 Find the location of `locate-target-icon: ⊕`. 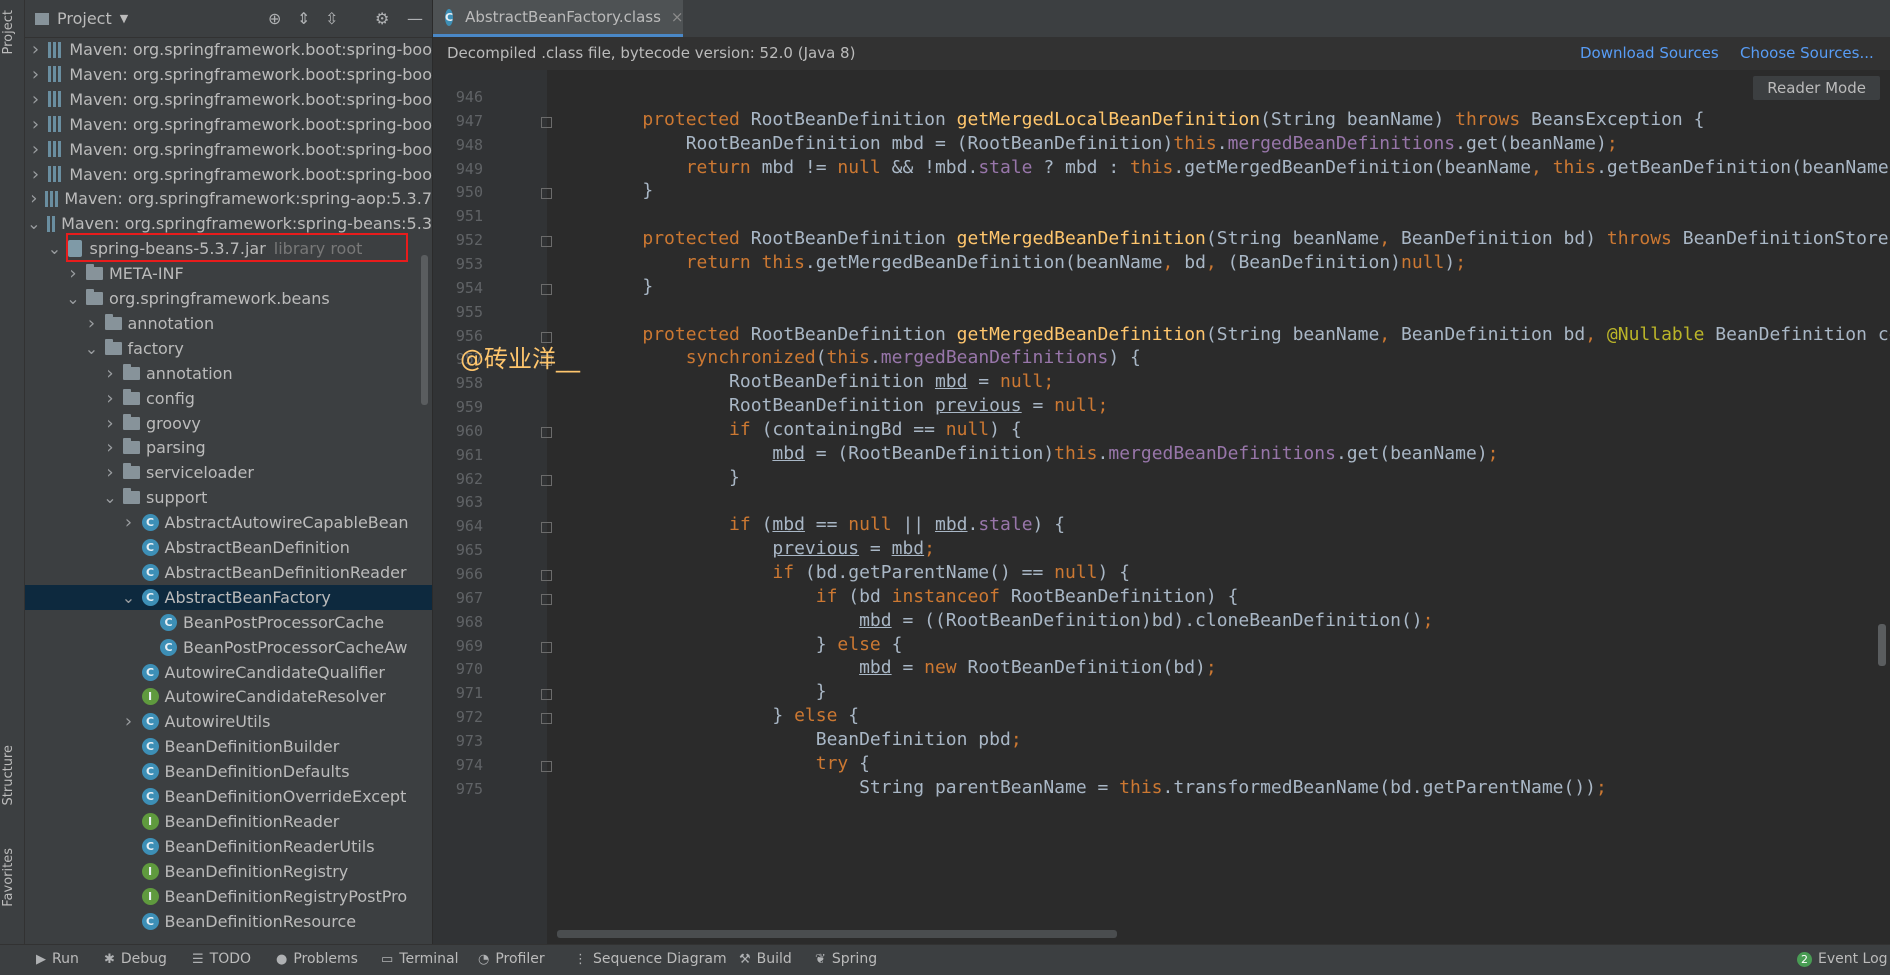

locate-target-icon: ⊕ is located at coordinates (274, 18).